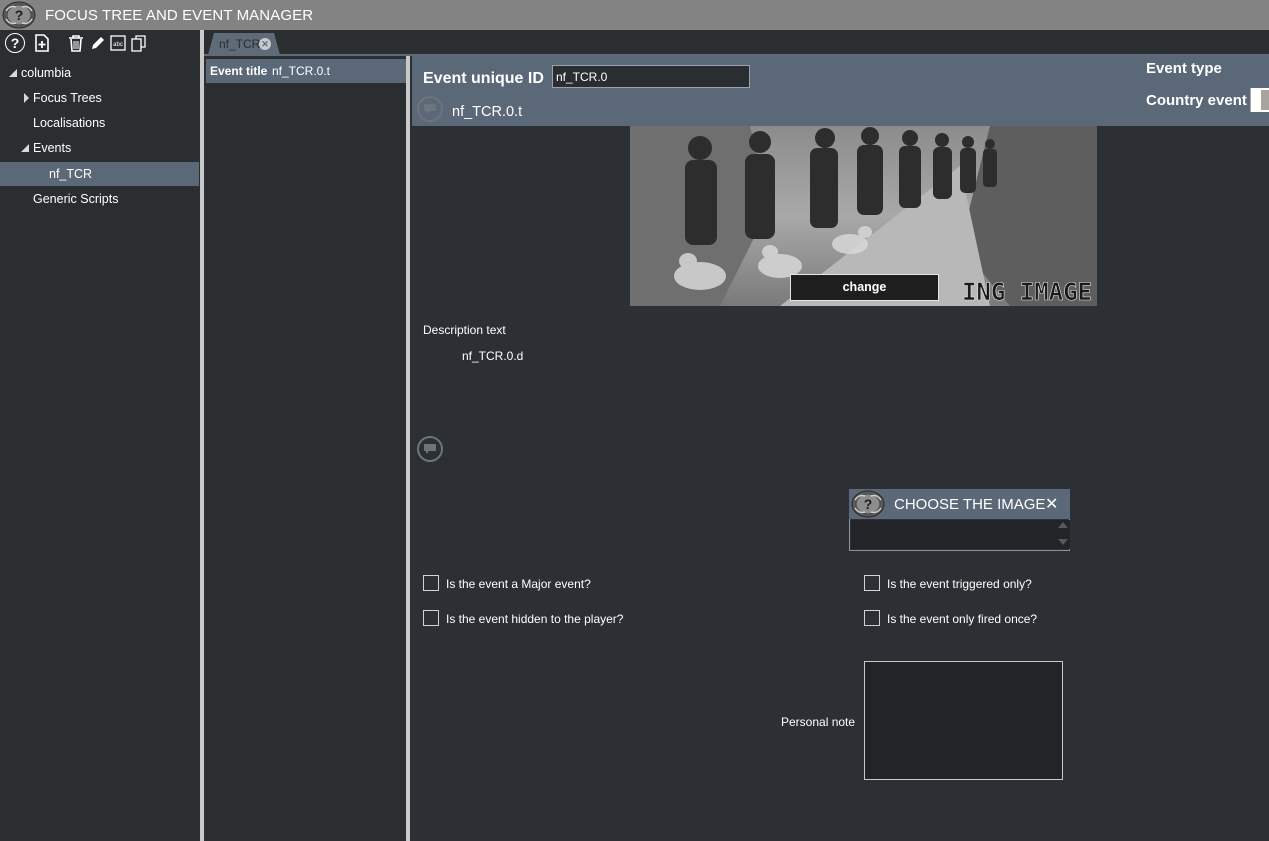 The image size is (1269, 841). What do you see at coordinates (179, 15) in the screenshot?
I see `window-title: FOCUS TREE AND EVENT MANAGER` at bounding box center [179, 15].